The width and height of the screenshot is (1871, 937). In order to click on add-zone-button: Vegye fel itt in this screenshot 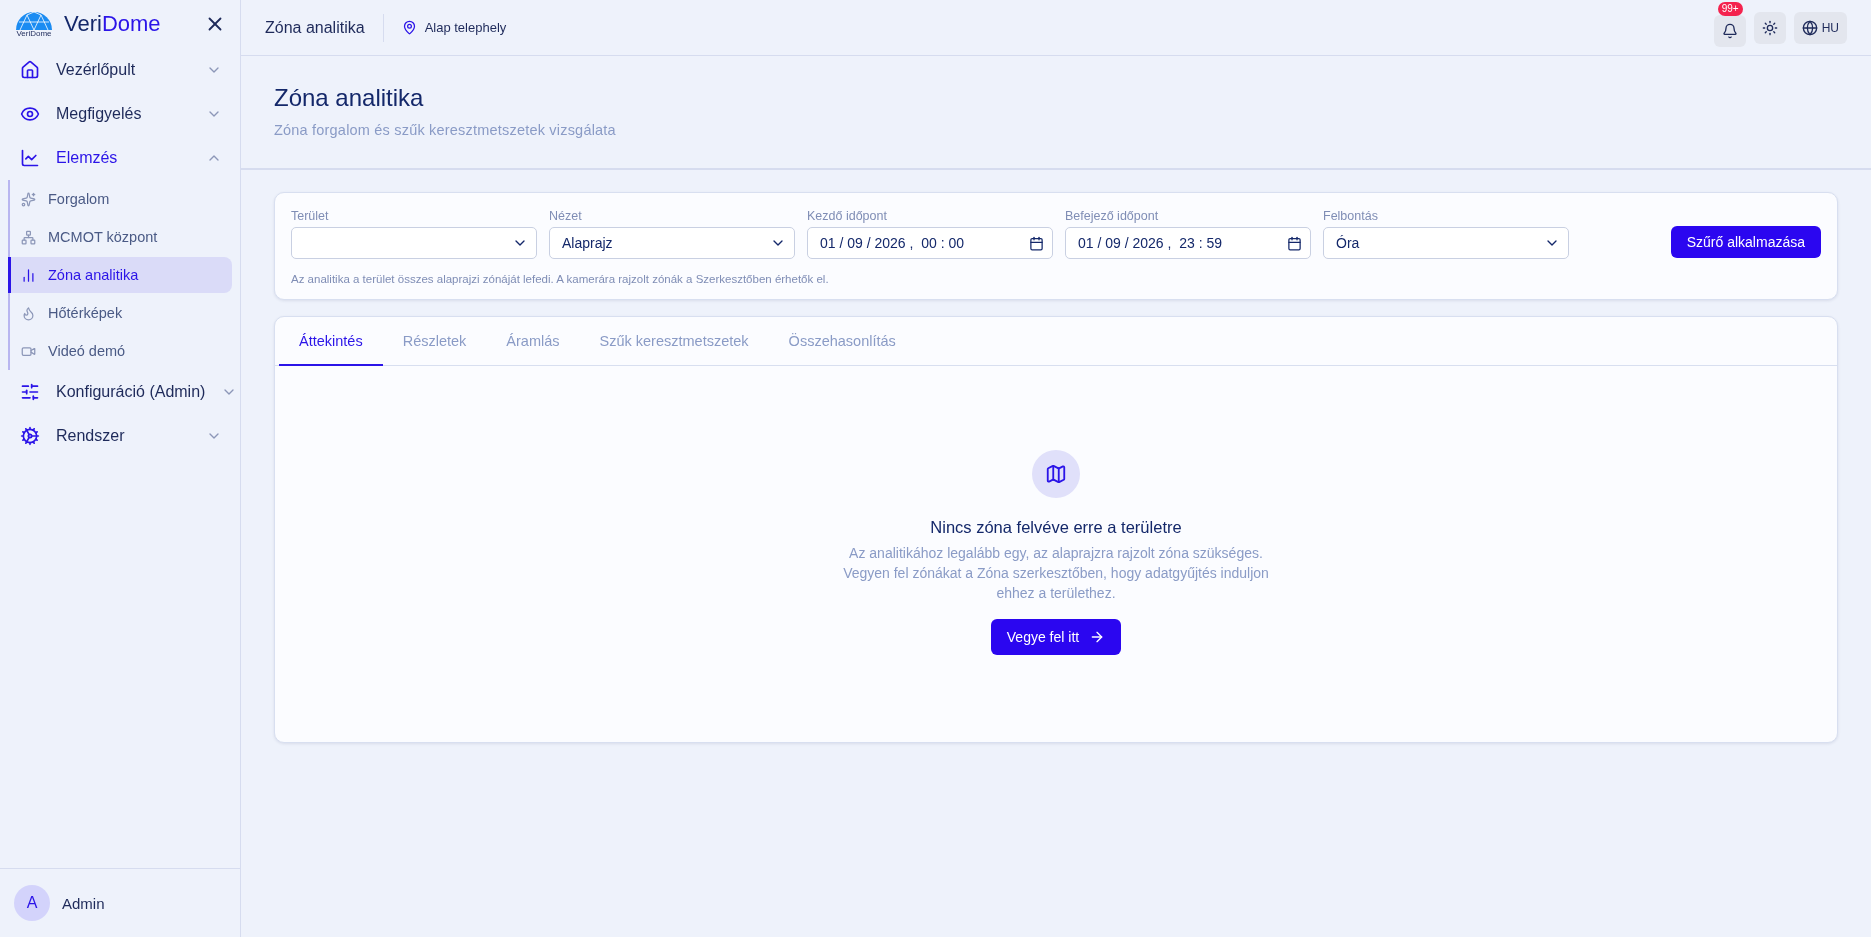, I will do `click(1056, 637)`.